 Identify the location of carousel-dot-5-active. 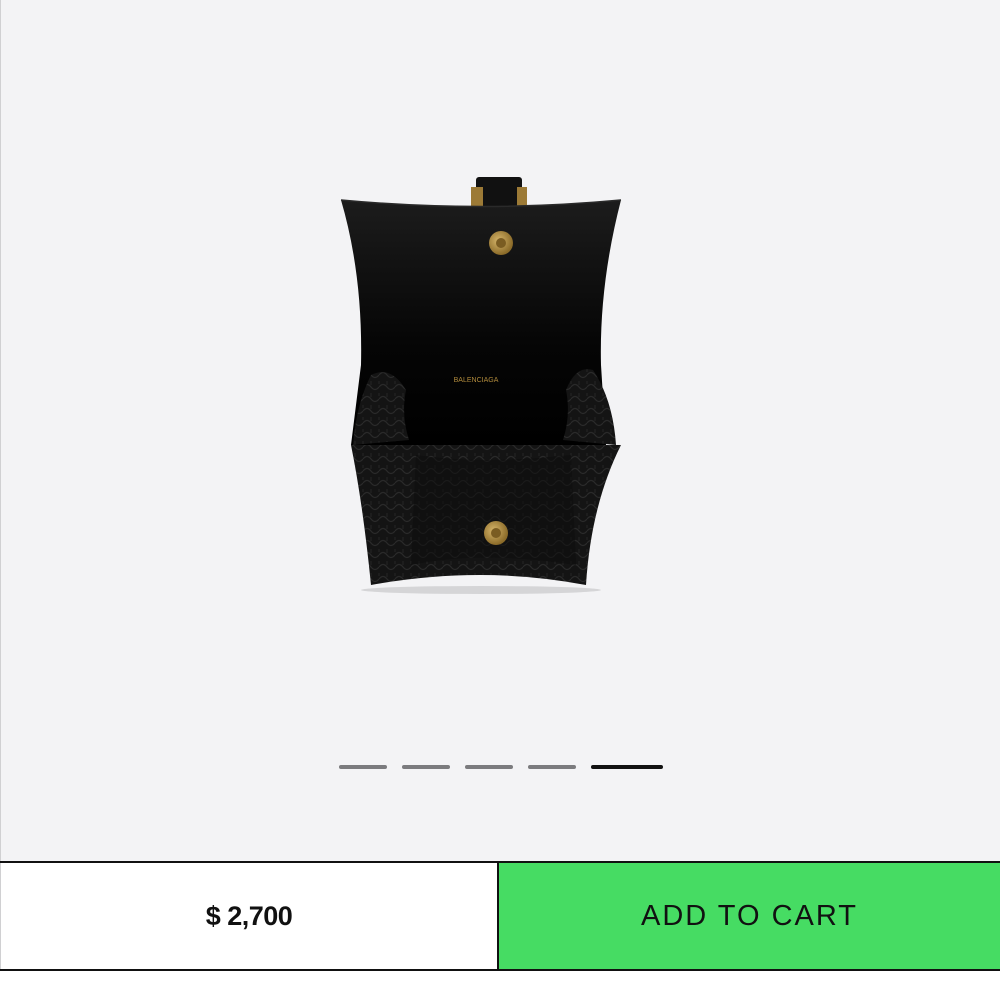
(627, 767).